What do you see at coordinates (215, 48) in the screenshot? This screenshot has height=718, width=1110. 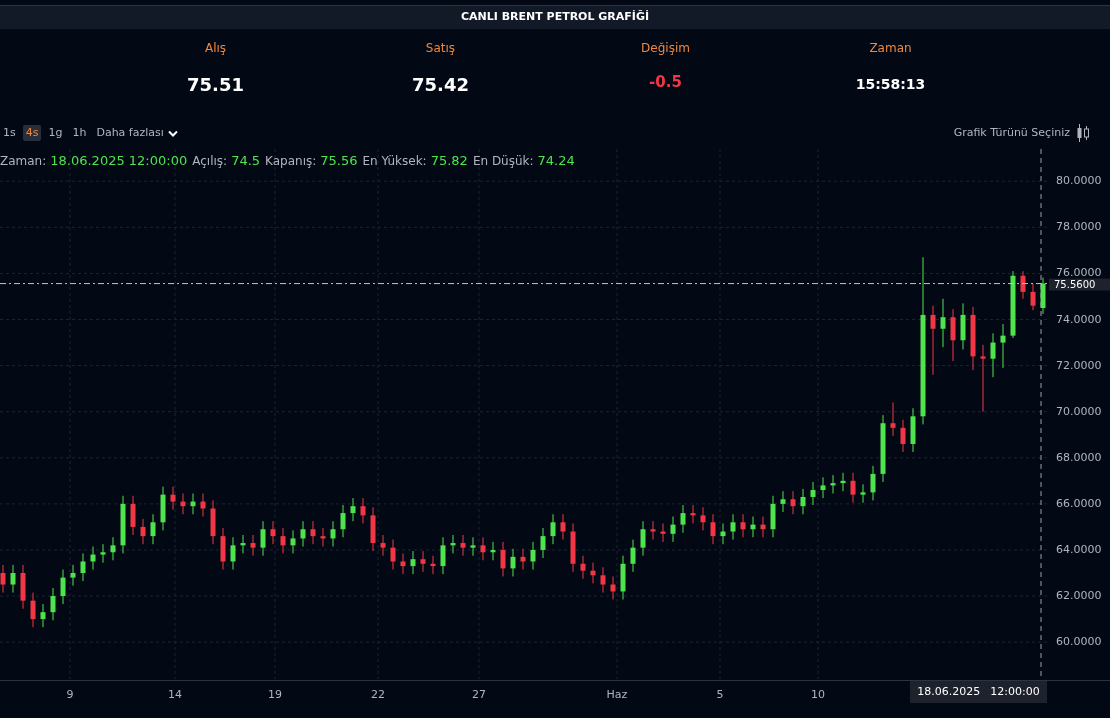 I see `stat-label: Alış` at bounding box center [215, 48].